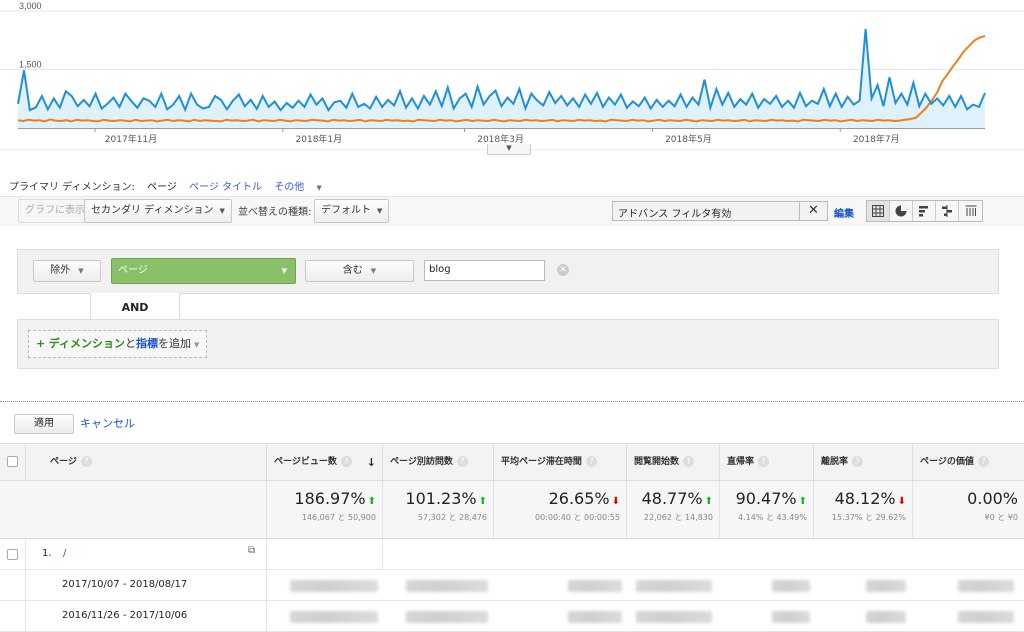  What do you see at coordinates (673, 462) in the screenshot?
I see `header-entrances: 閲覧開始数?` at bounding box center [673, 462].